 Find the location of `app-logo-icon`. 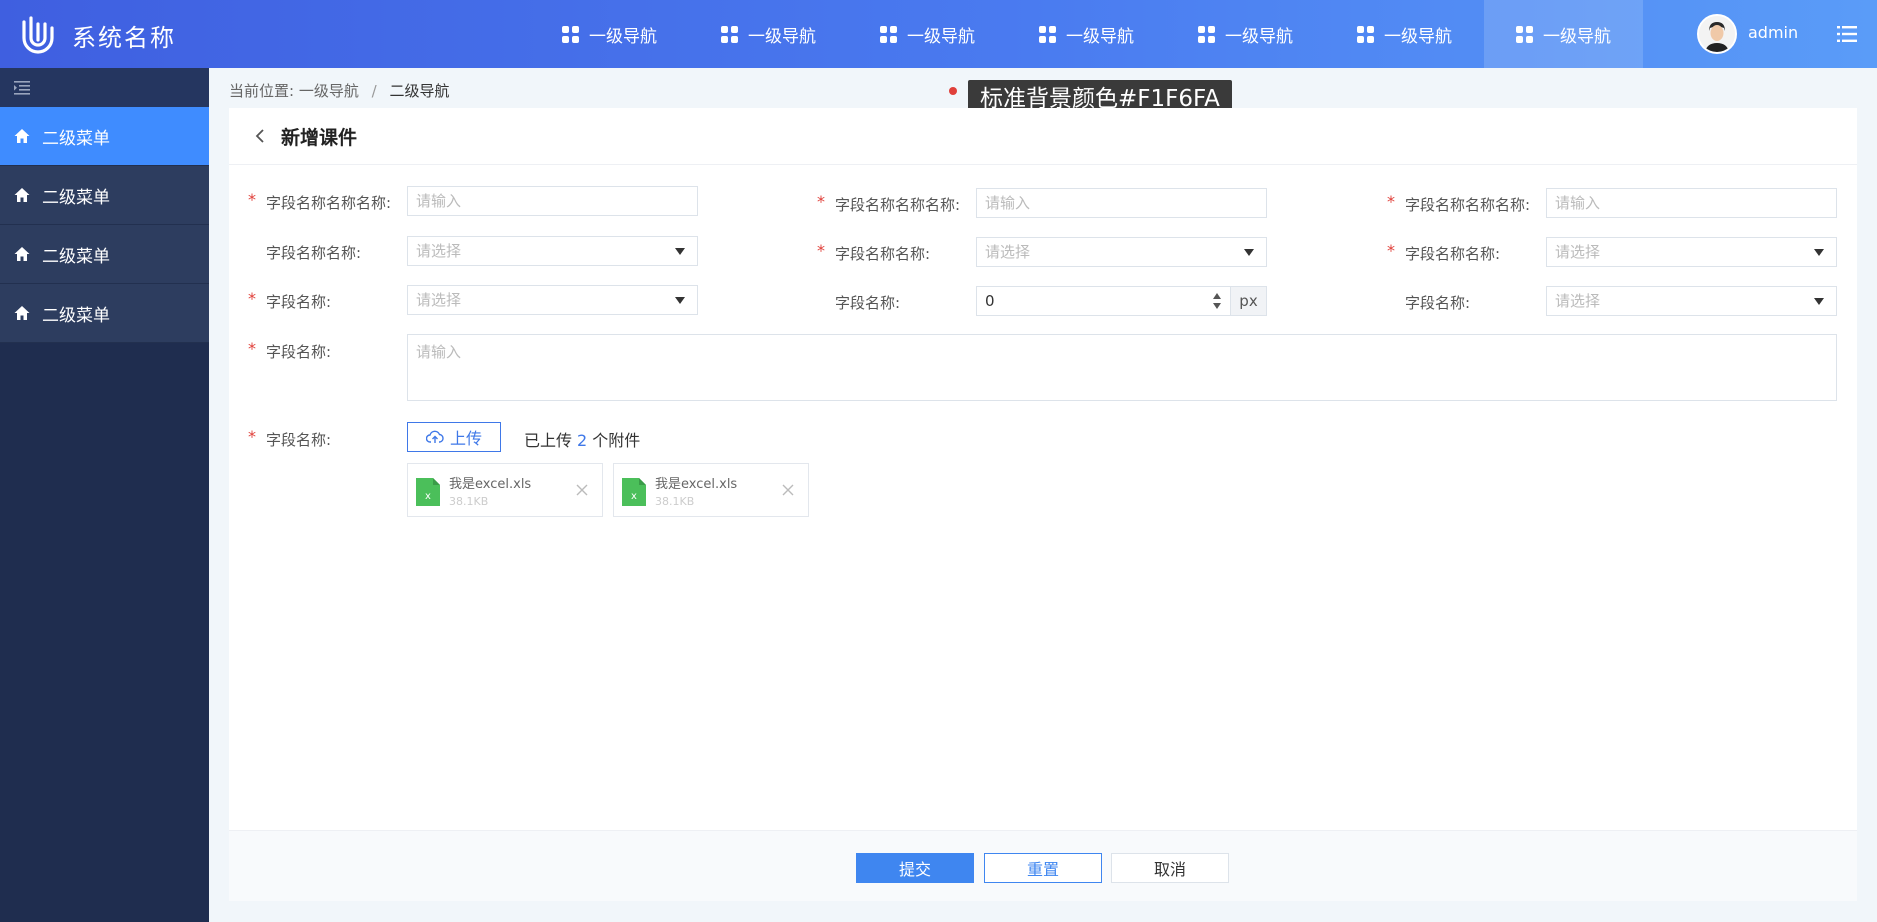

app-logo-icon is located at coordinates (38, 35).